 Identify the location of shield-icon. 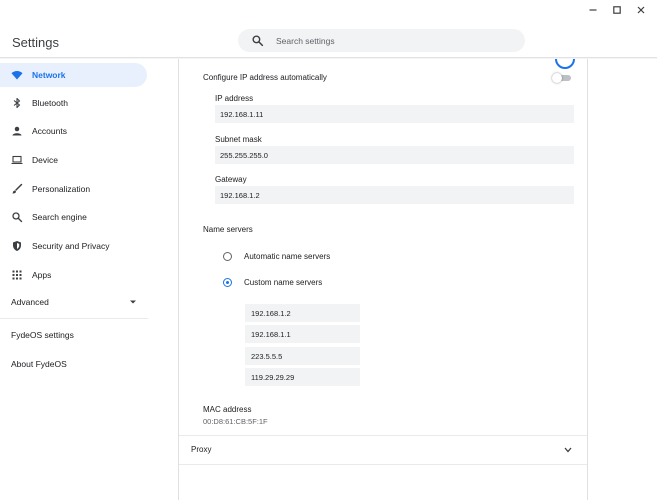
(17, 246).